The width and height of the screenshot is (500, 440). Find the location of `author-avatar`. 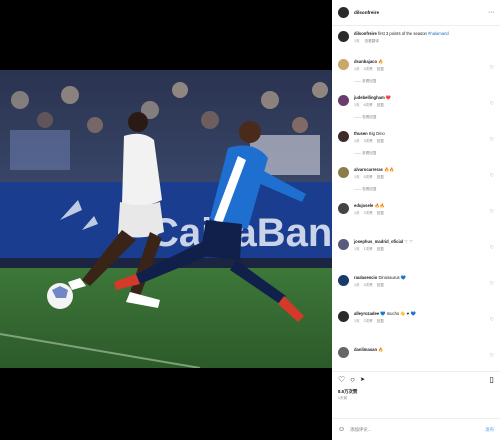

author-avatar is located at coordinates (343, 12).